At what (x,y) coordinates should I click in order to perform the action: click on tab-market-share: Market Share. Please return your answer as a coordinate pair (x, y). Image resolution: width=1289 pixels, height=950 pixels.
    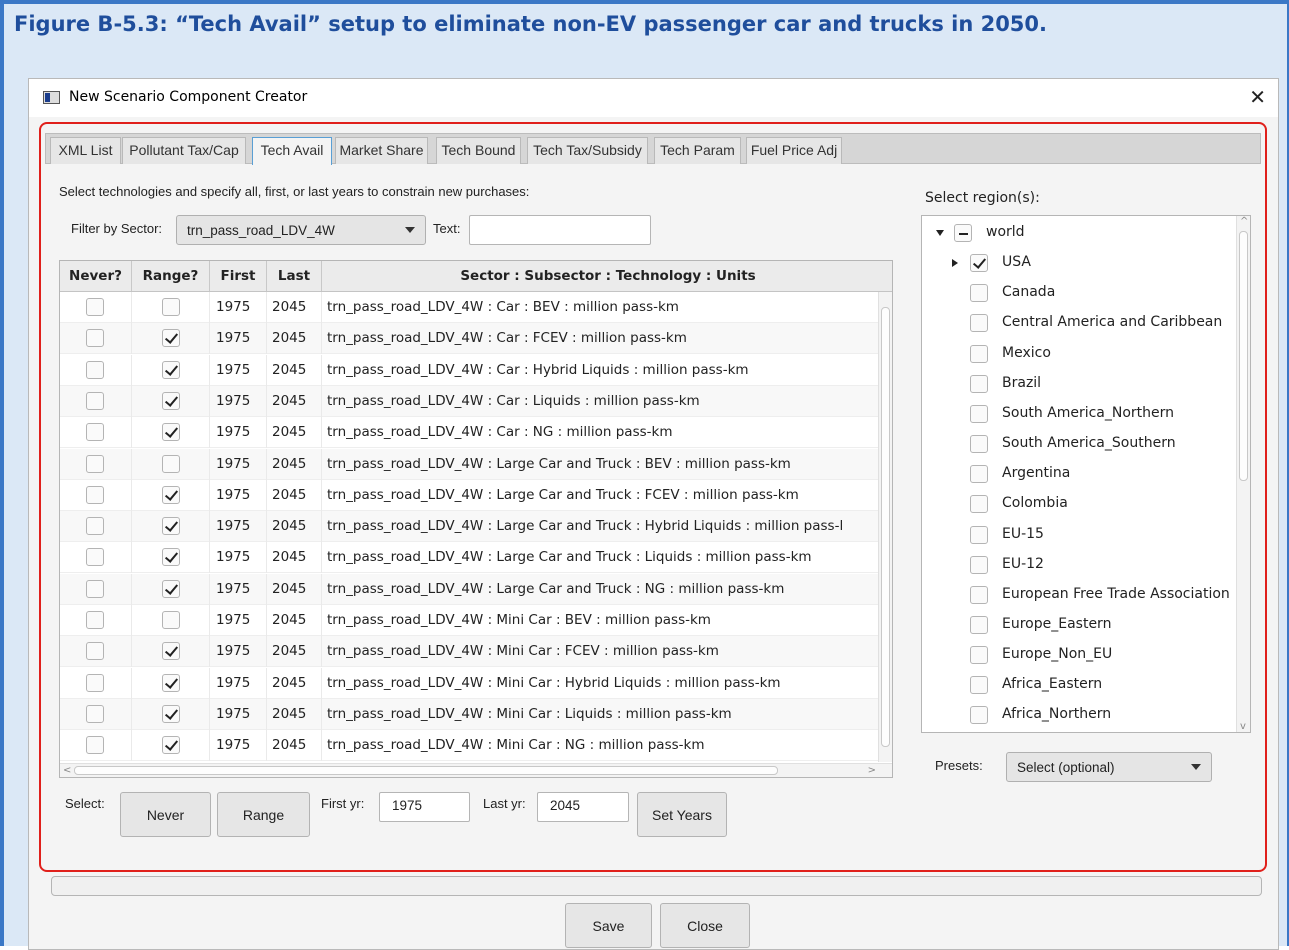
    Looking at the image, I should click on (381, 150).